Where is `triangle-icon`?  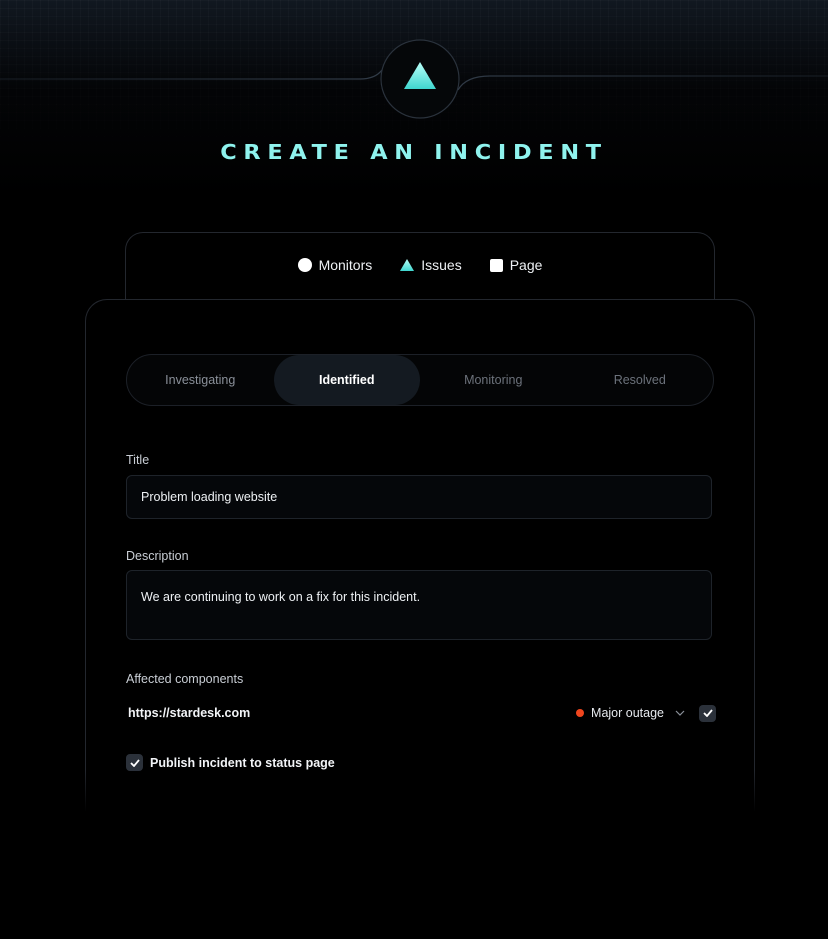 triangle-icon is located at coordinates (407, 265).